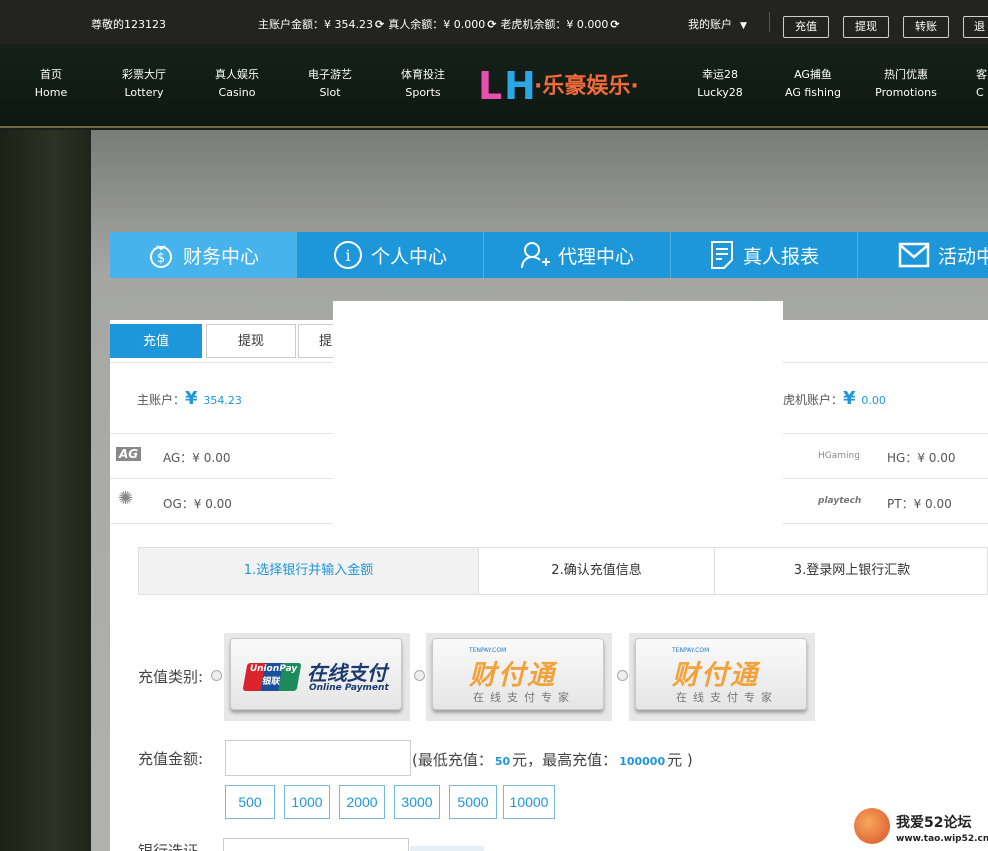  Describe the element at coordinates (126, 498) in the screenshot. I see `og-logo-icon: ✺` at that location.